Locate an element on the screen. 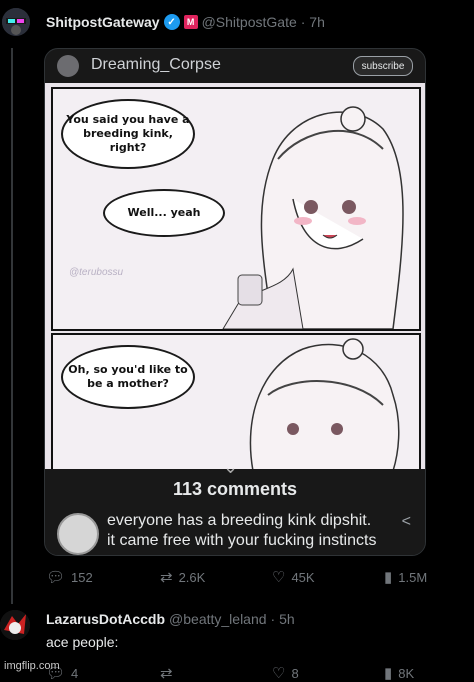  reply-reply-count: 4 is located at coordinates (75, 673).